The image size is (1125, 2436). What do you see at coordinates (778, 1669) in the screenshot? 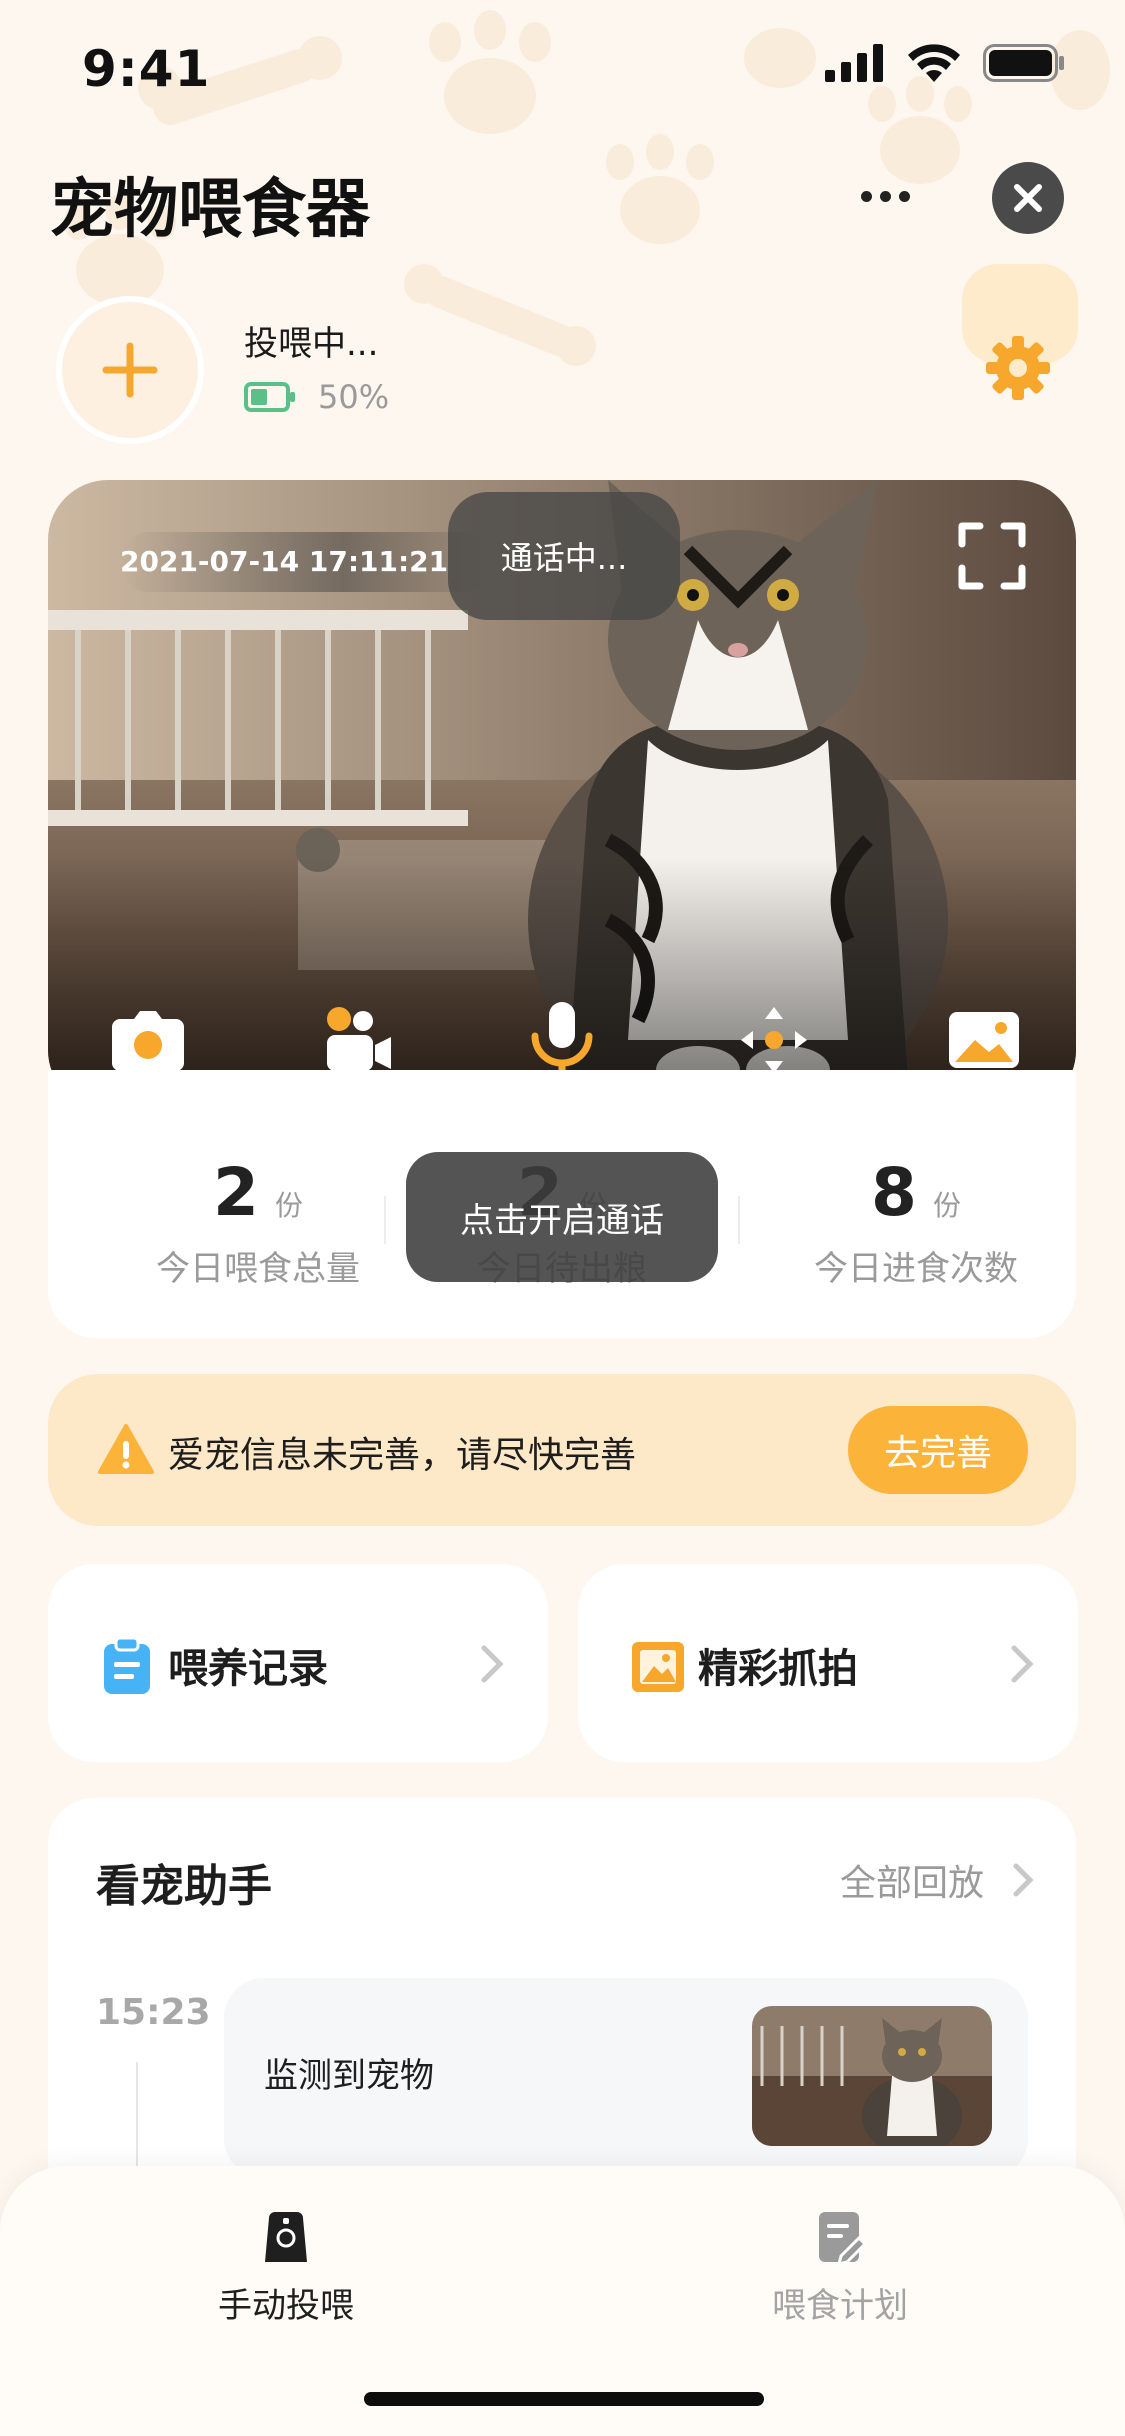
I see `quick-link-label: 精彩抓拍` at bounding box center [778, 1669].